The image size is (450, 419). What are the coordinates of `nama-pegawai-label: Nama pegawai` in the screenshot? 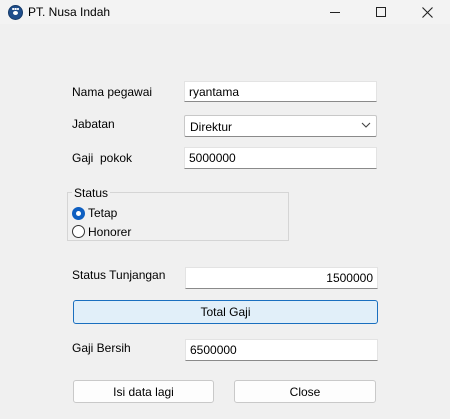 It's located at (112, 92).